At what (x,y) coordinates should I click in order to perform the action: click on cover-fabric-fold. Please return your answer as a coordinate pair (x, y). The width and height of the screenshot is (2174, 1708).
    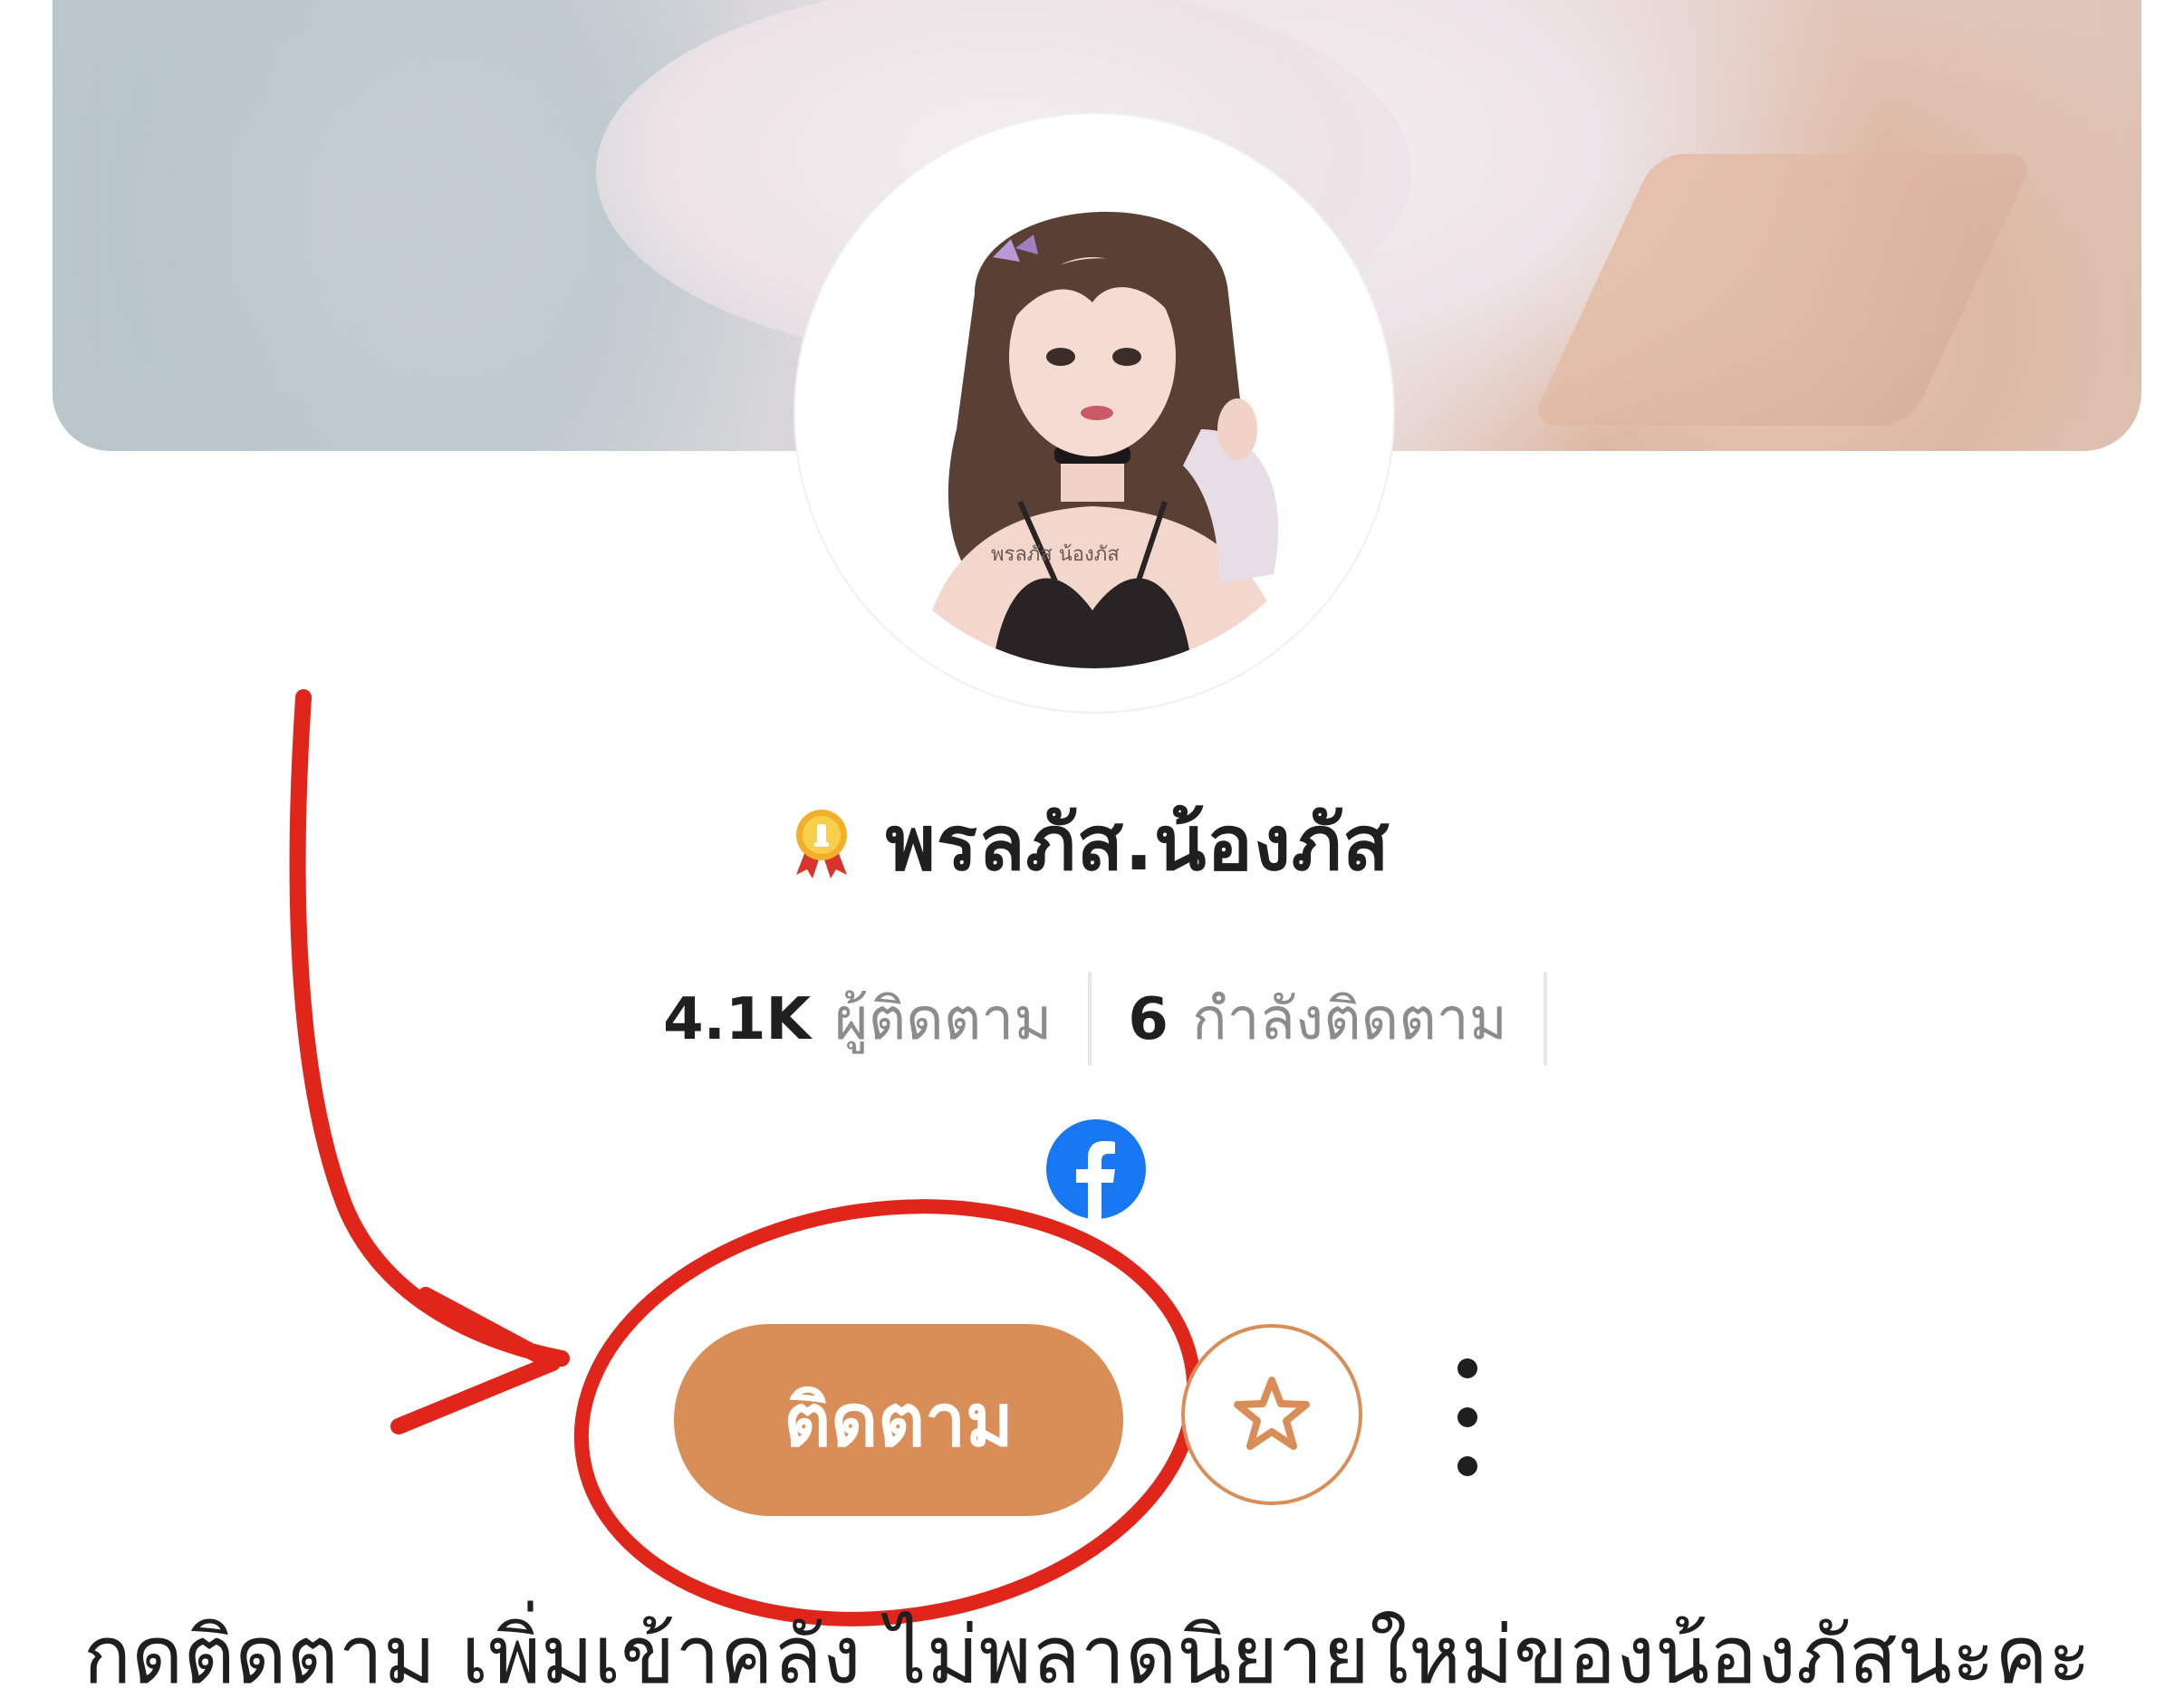
    Looking at the image, I should click on (1782, 290).